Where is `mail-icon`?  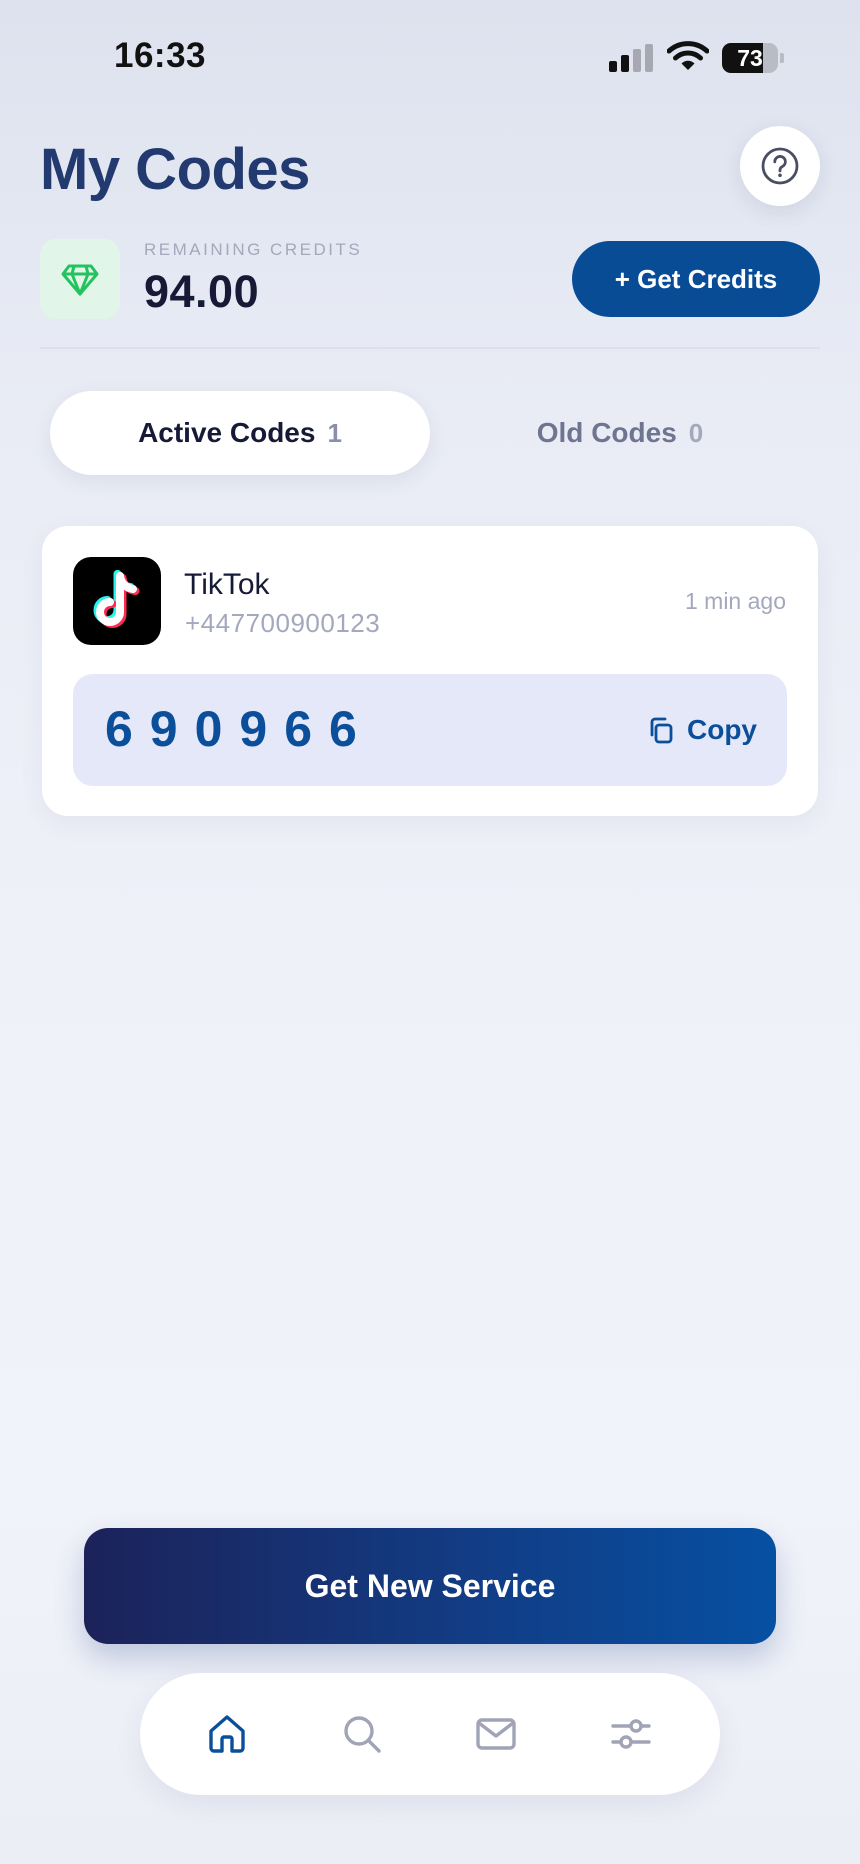 mail-icon is located at coordinates (496, 1734).